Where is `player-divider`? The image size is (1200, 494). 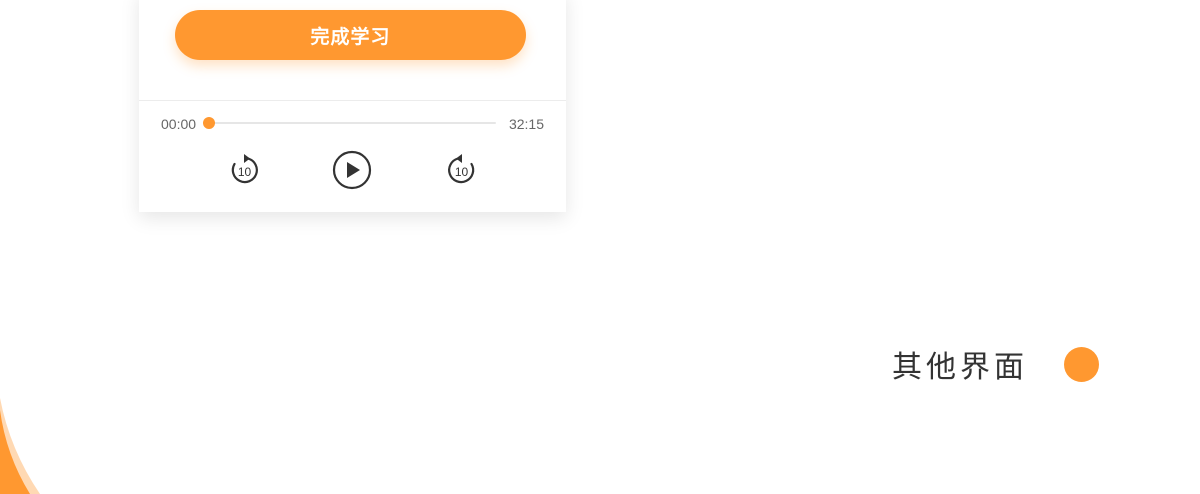 player-divider is located at coordinates (352, 100).